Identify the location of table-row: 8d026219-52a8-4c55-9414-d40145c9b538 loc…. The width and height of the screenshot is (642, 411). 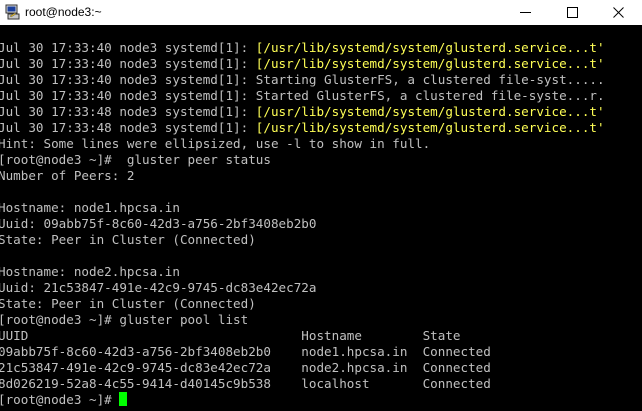
(245, 383).